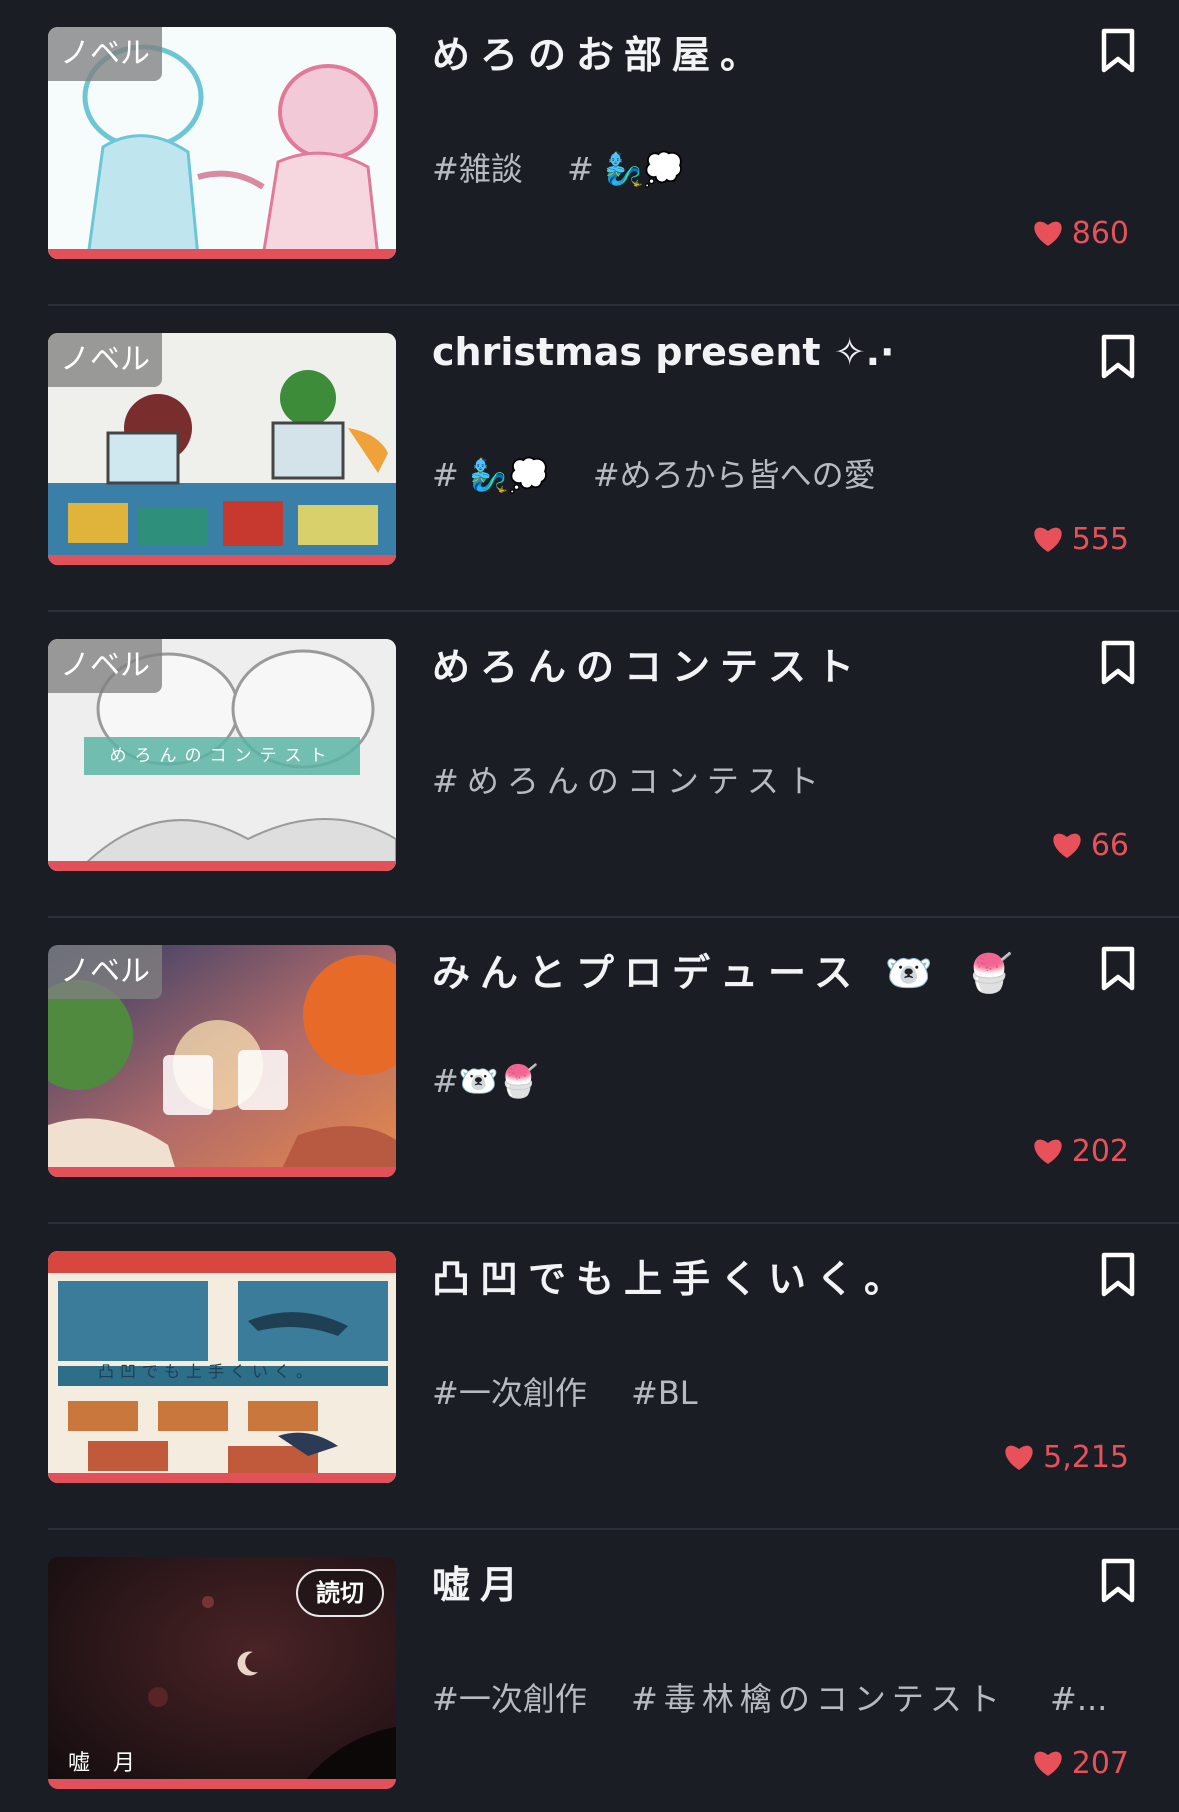  I want to click on tag-list: #🐻‍❄️🍧, so click(777, 1081).